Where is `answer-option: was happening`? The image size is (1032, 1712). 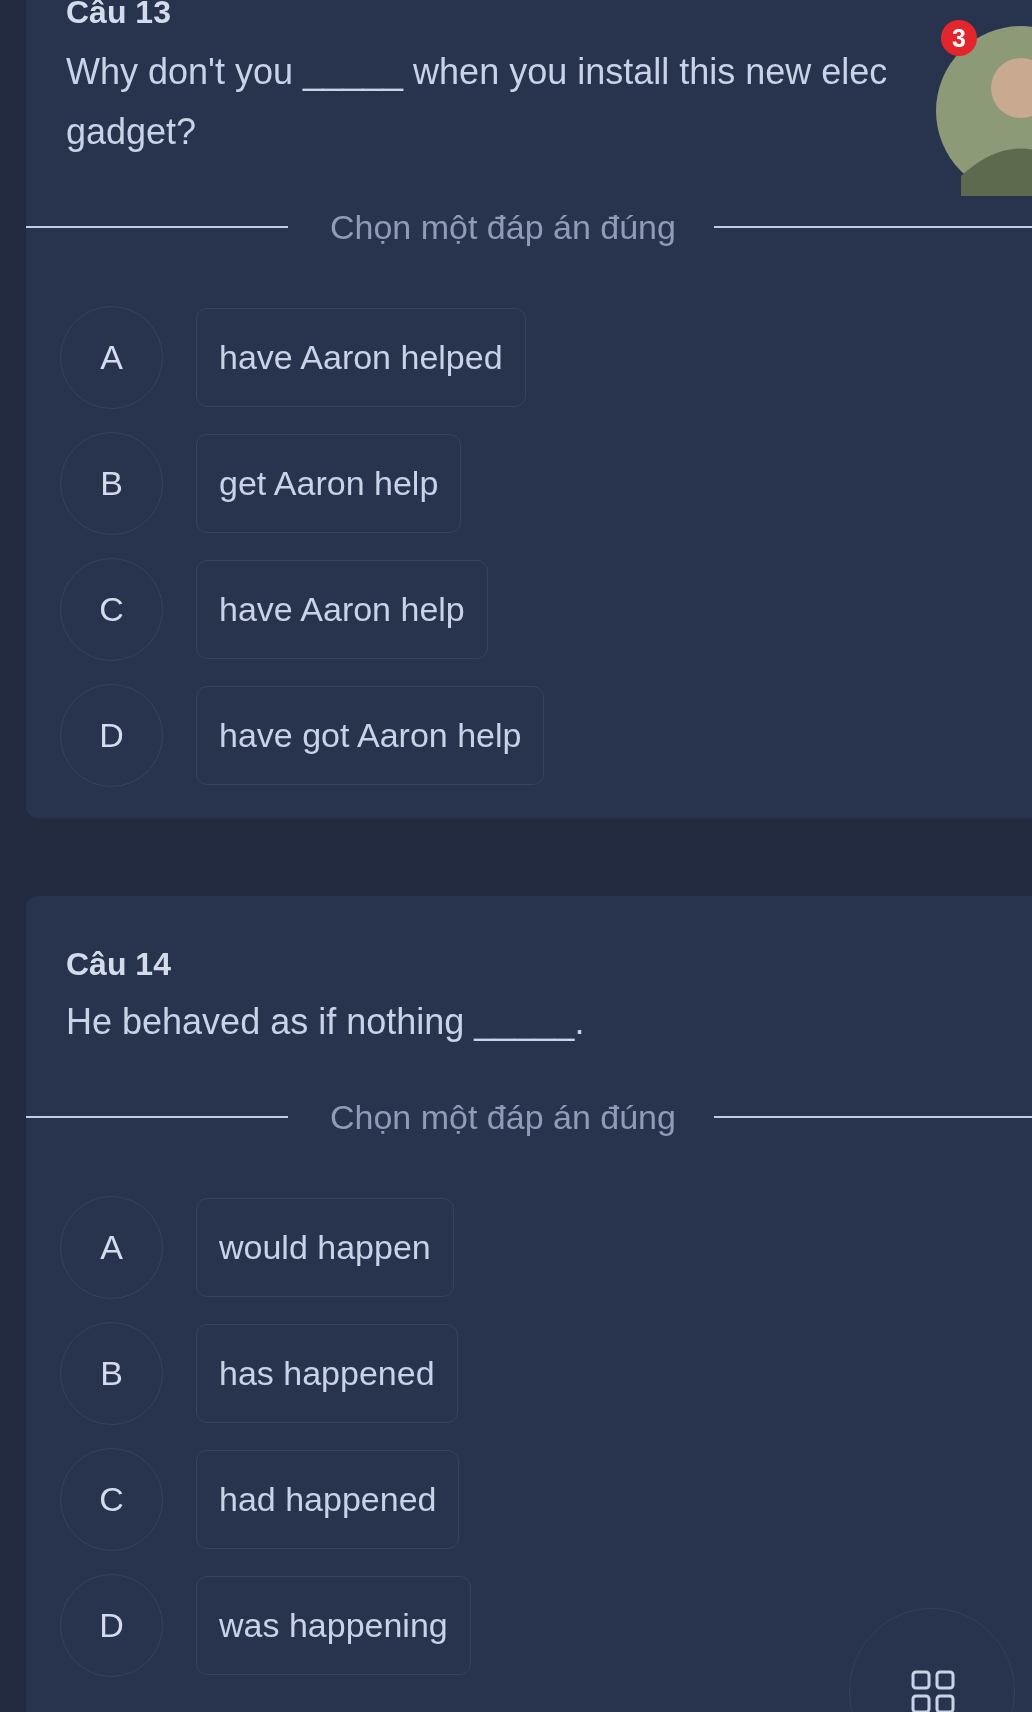 answer-option: was happening is located at coordinates (333, 1625).